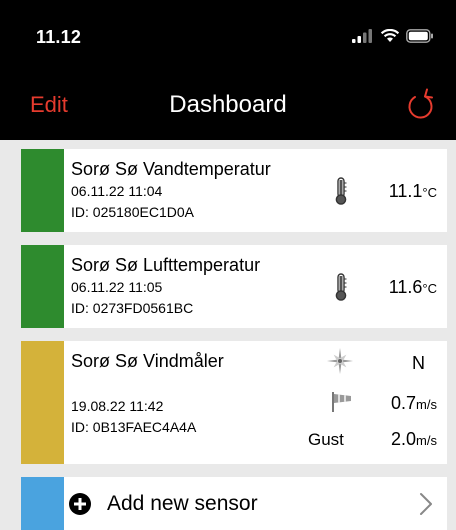  I want to click on gust-unit: m/s, so click(426, 440).